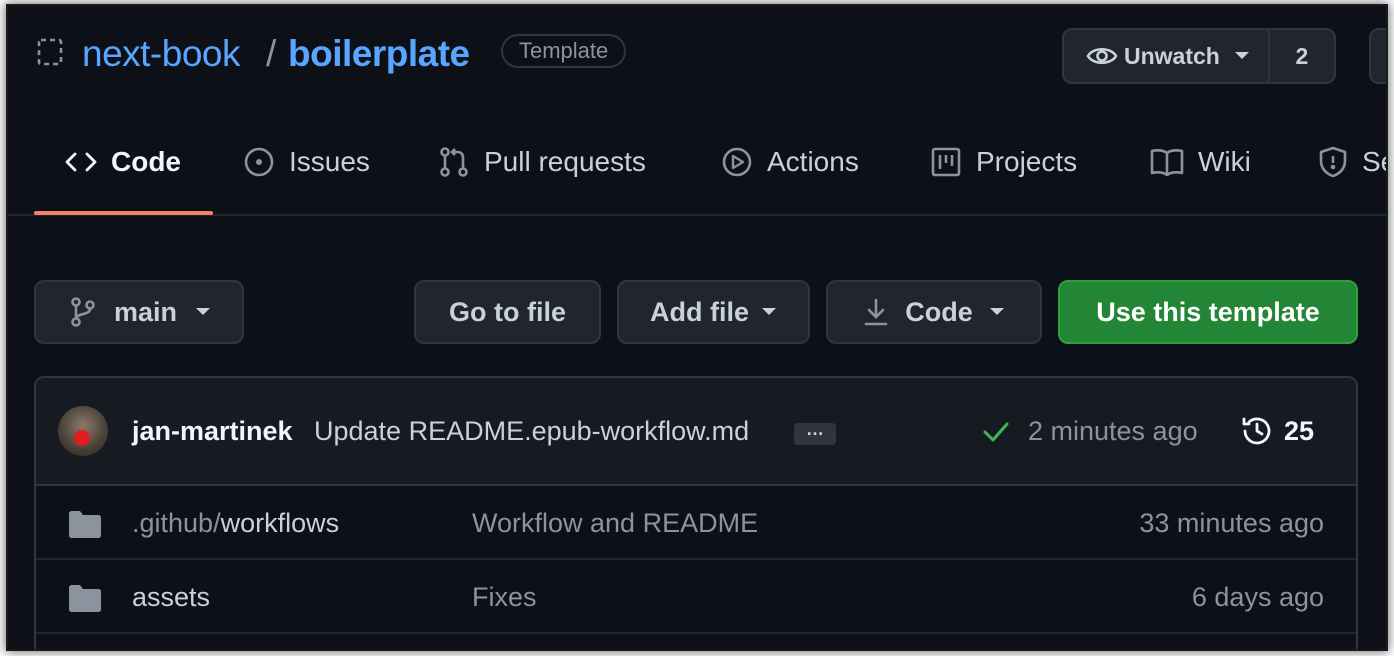 The height and width of the screenshot is (656, 1394). Describe the element at coordinates (83, 312) in the screenshot. I see `branch-icon` at that location.